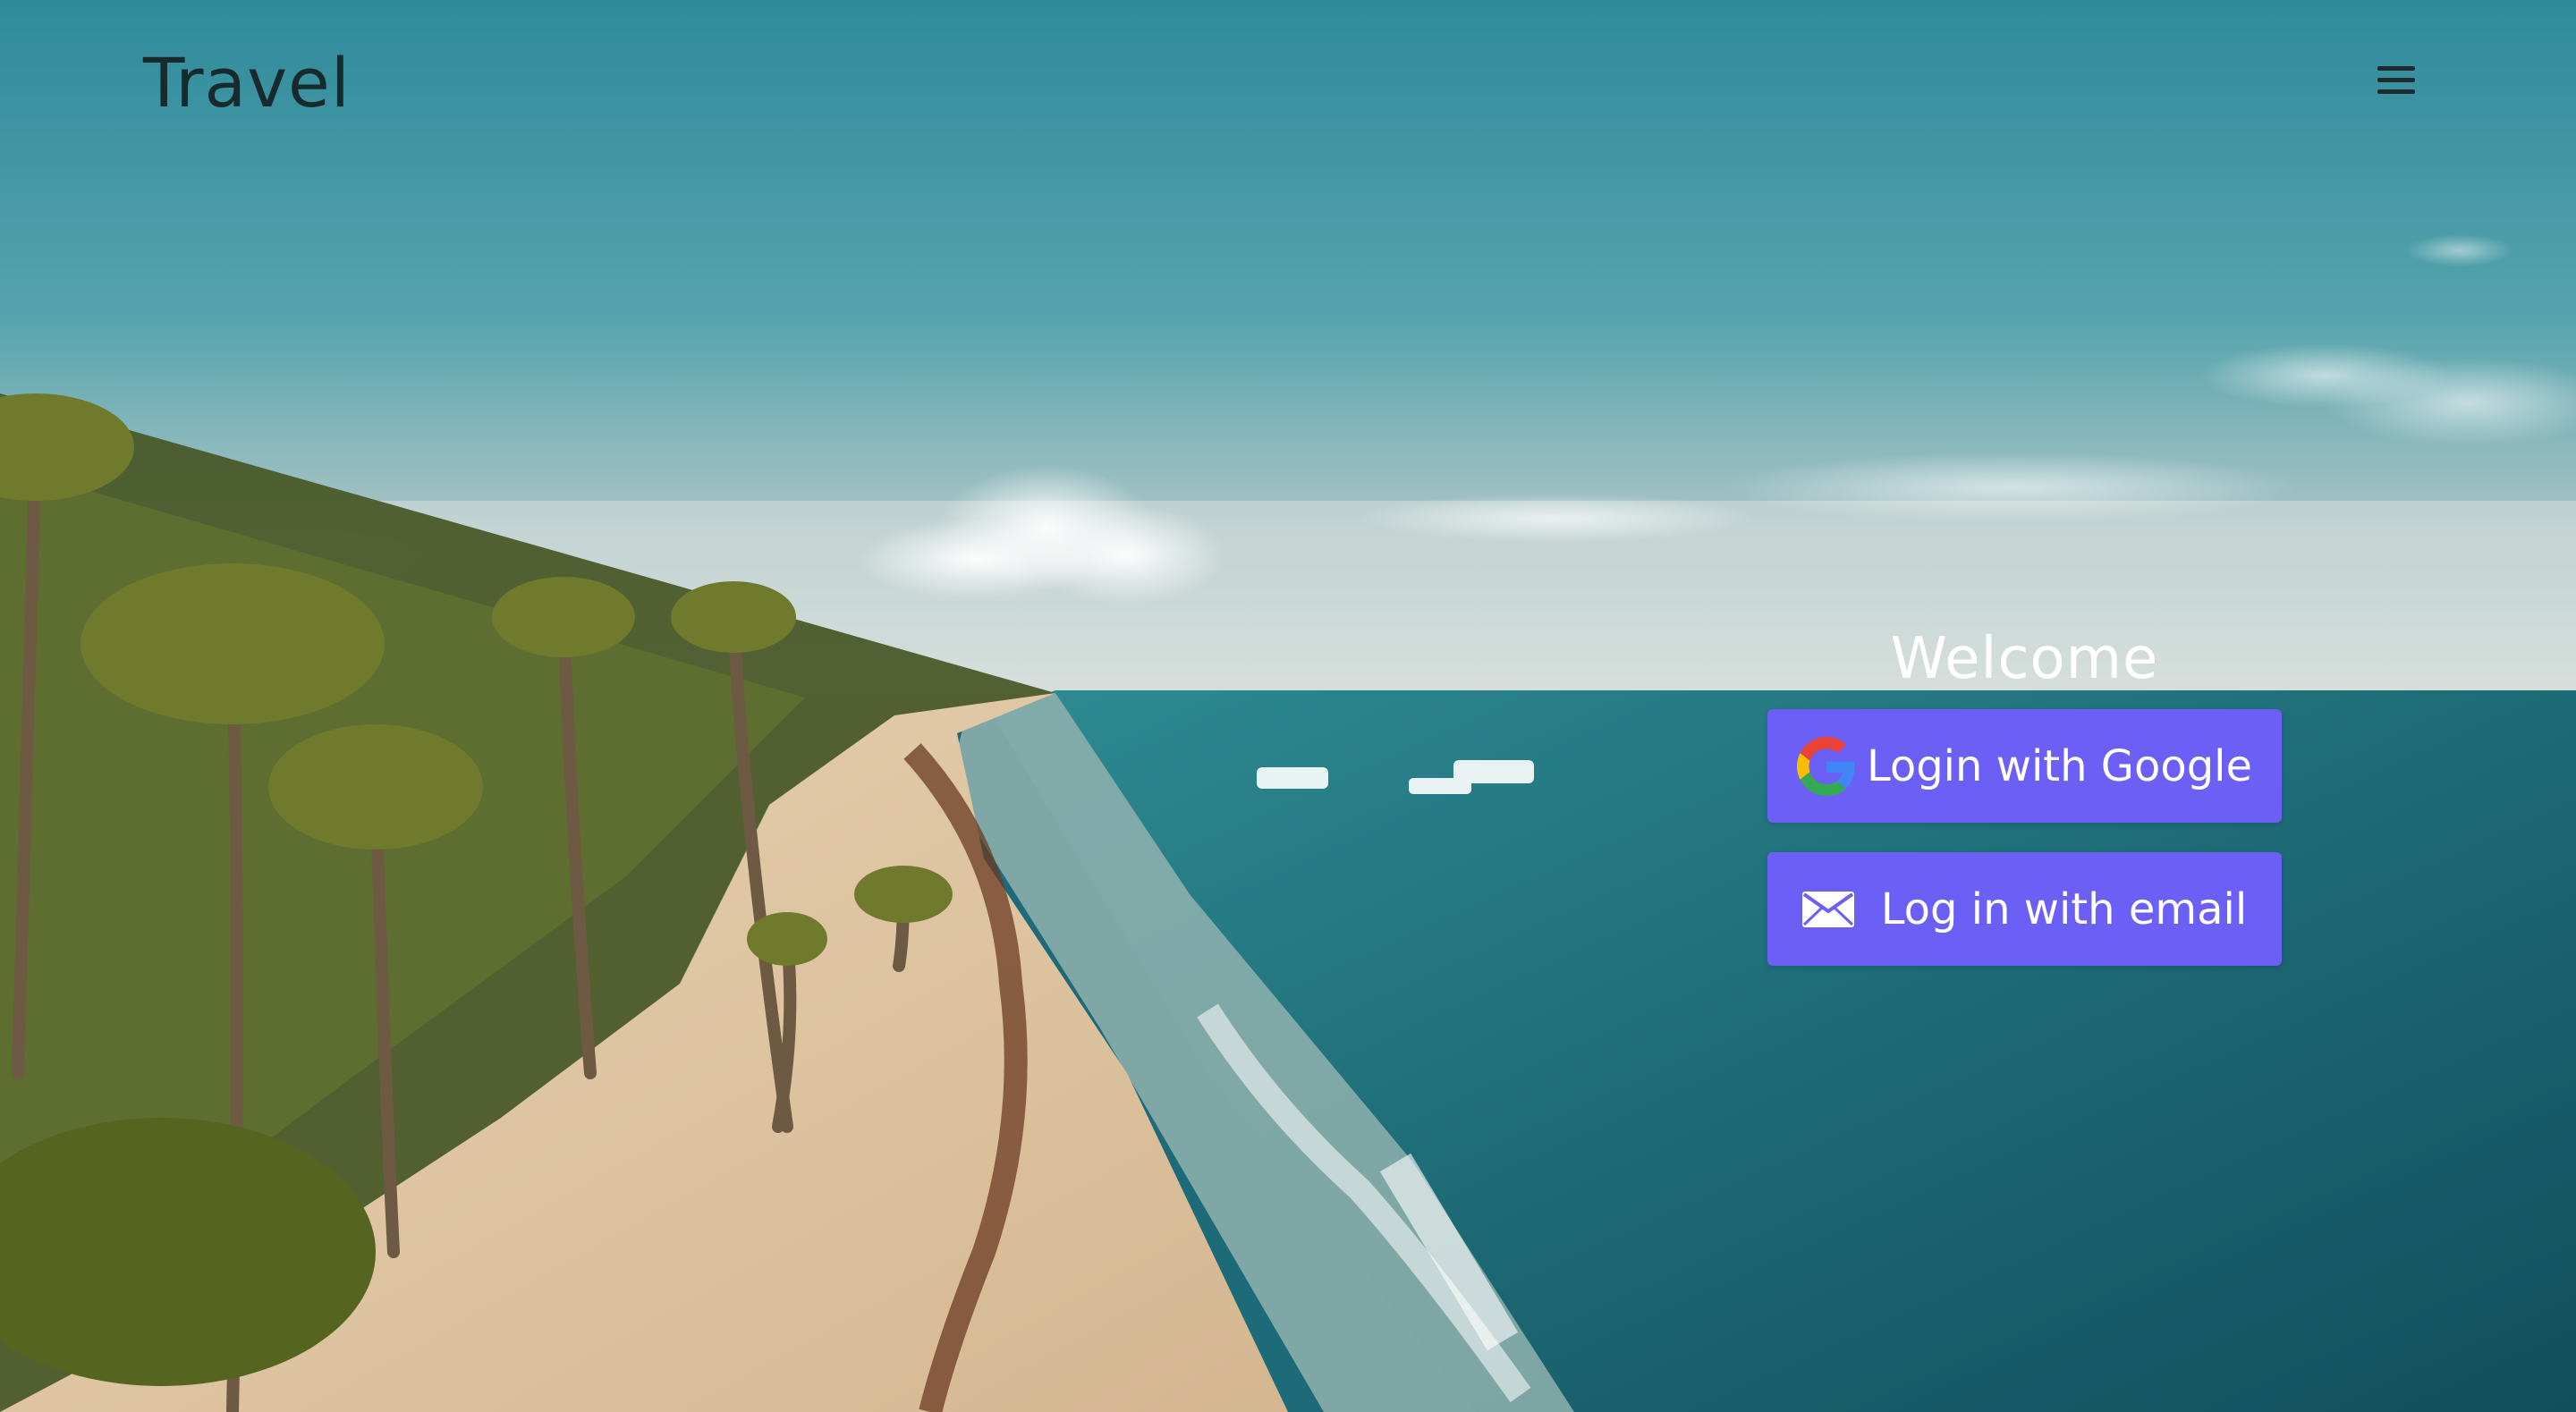  I want to click on login-with-email-label: Log in with email, so click(2064, 909).